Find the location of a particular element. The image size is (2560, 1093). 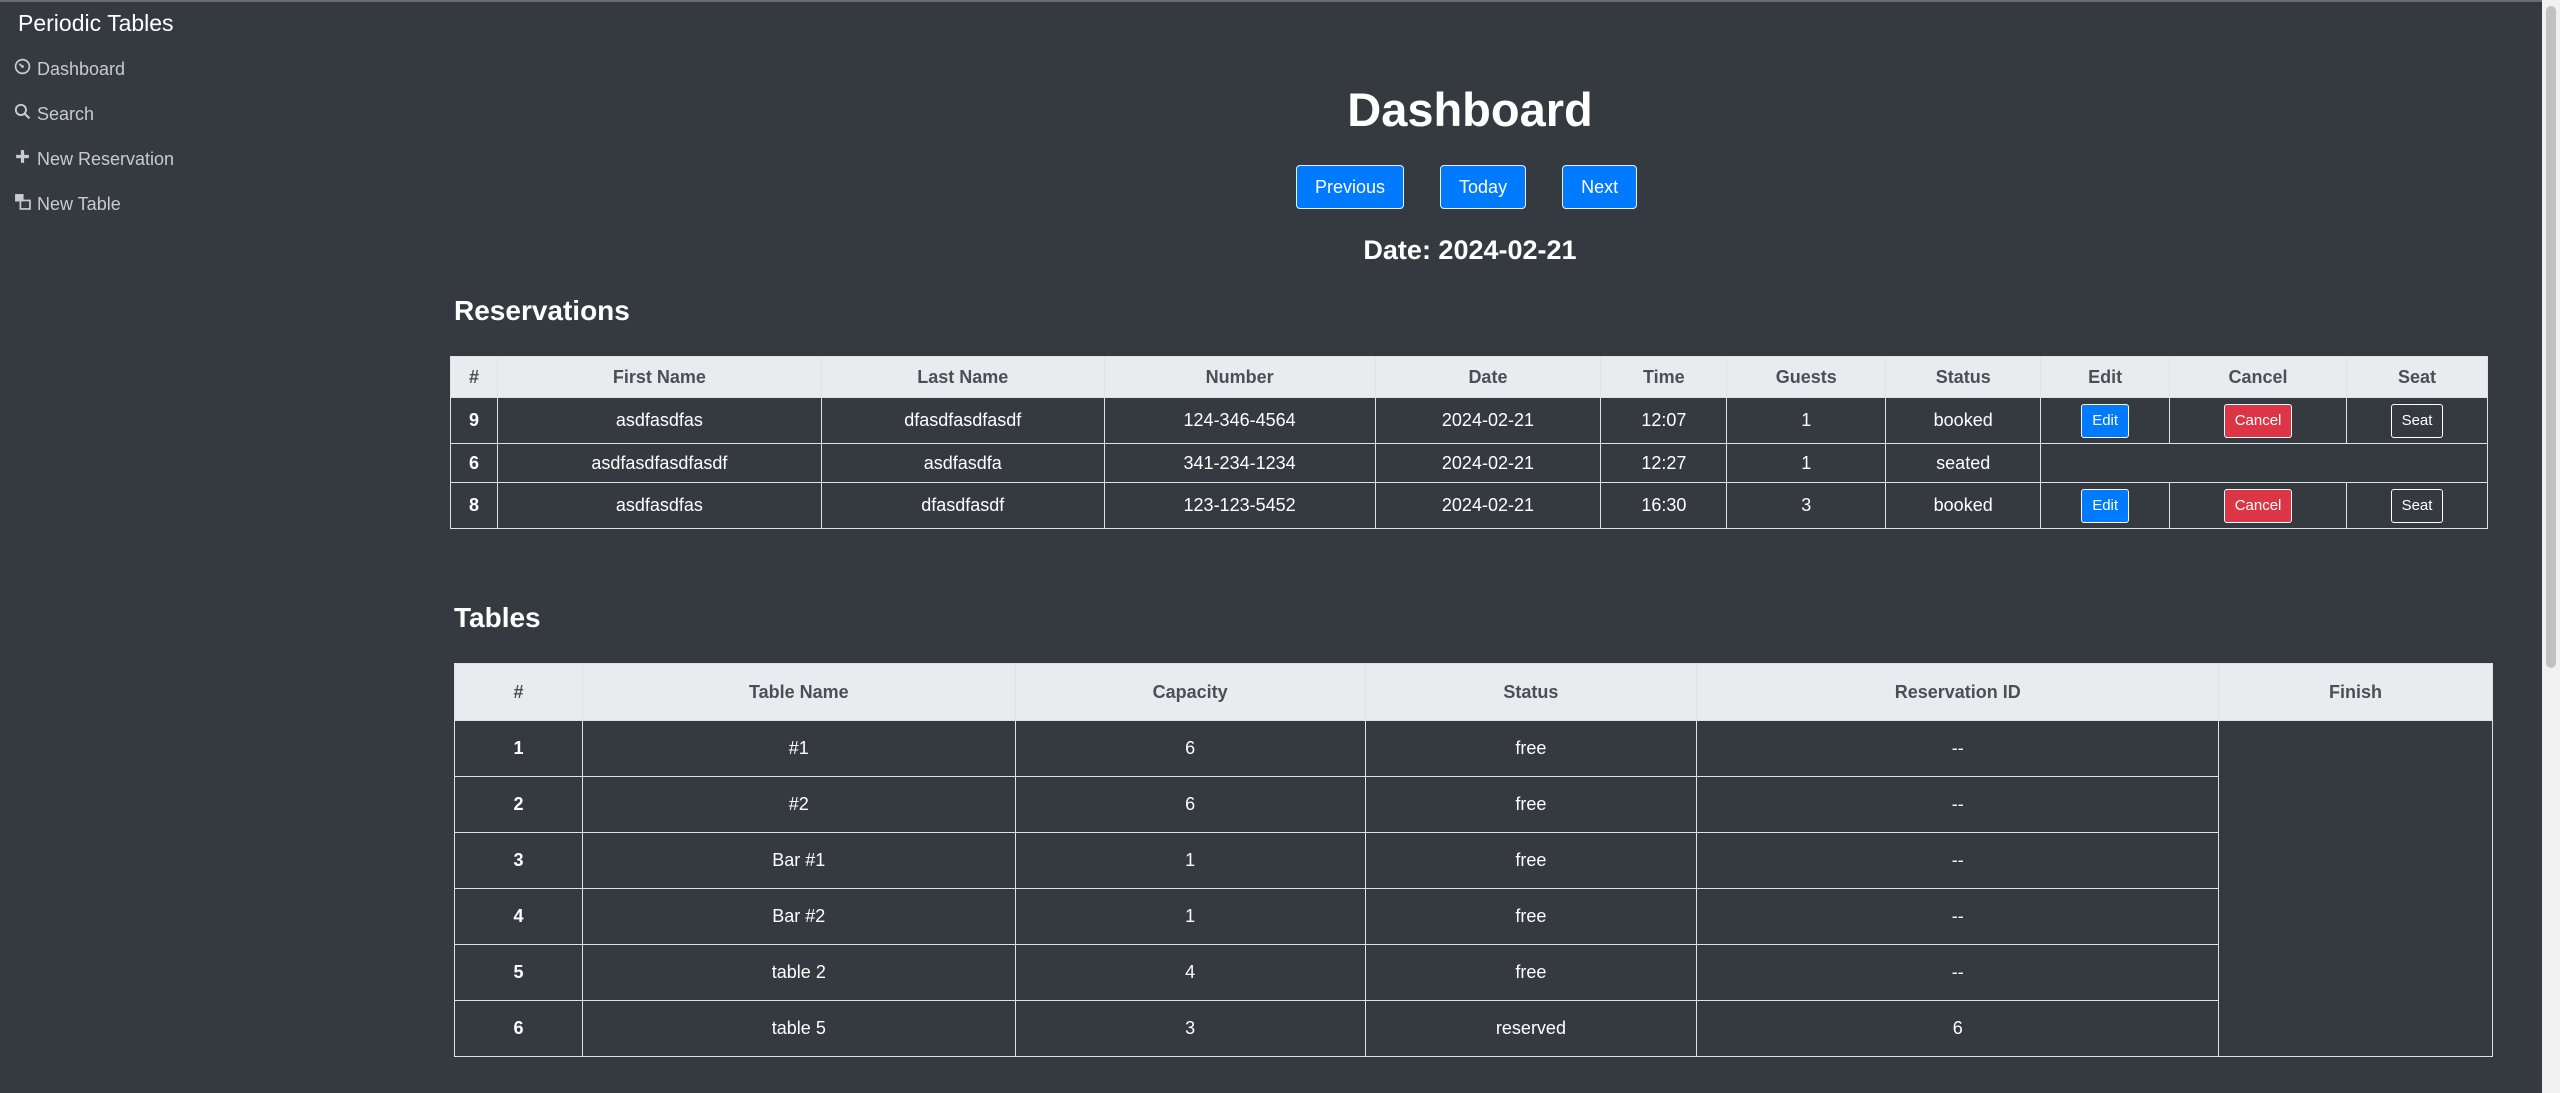

phone-number: 124-346-4564 is located at coordinates (1239, 420).